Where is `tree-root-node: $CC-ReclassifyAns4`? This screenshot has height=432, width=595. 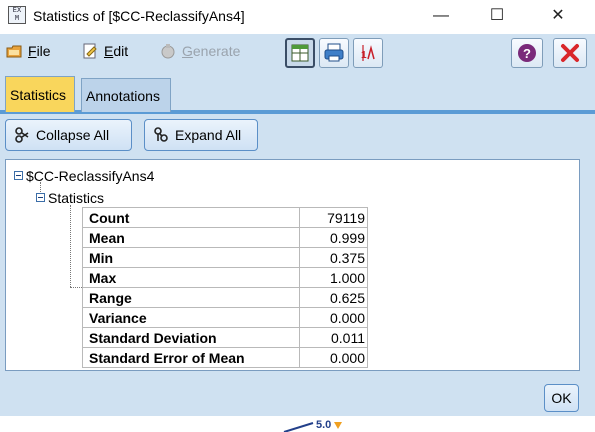
tree-root-node: $CC-ReclassifyAns4 is located at coordinates (84, 176).